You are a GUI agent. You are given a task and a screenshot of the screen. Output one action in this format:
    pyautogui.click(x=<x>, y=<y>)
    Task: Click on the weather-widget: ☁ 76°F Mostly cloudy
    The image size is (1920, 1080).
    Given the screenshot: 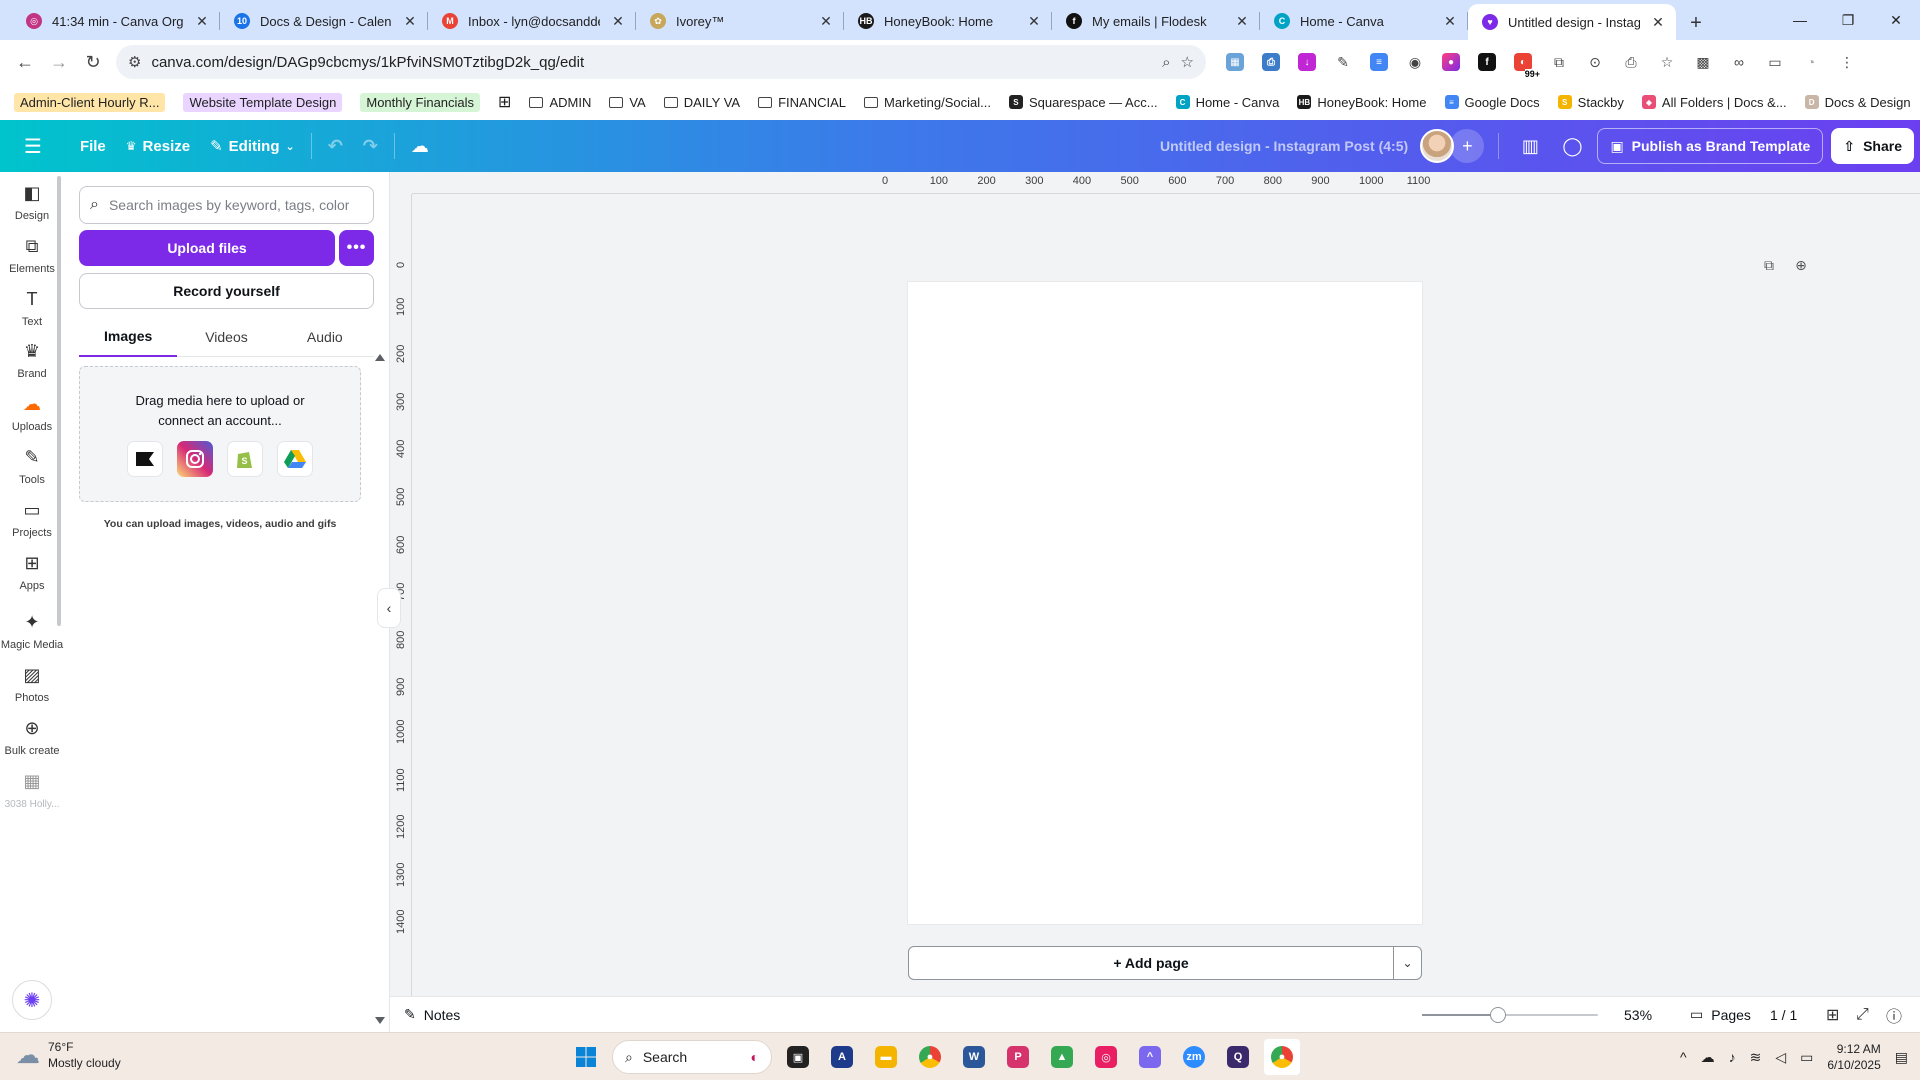 What is the action you would take?
    pyautogui.click(x=68, y=1055)
    